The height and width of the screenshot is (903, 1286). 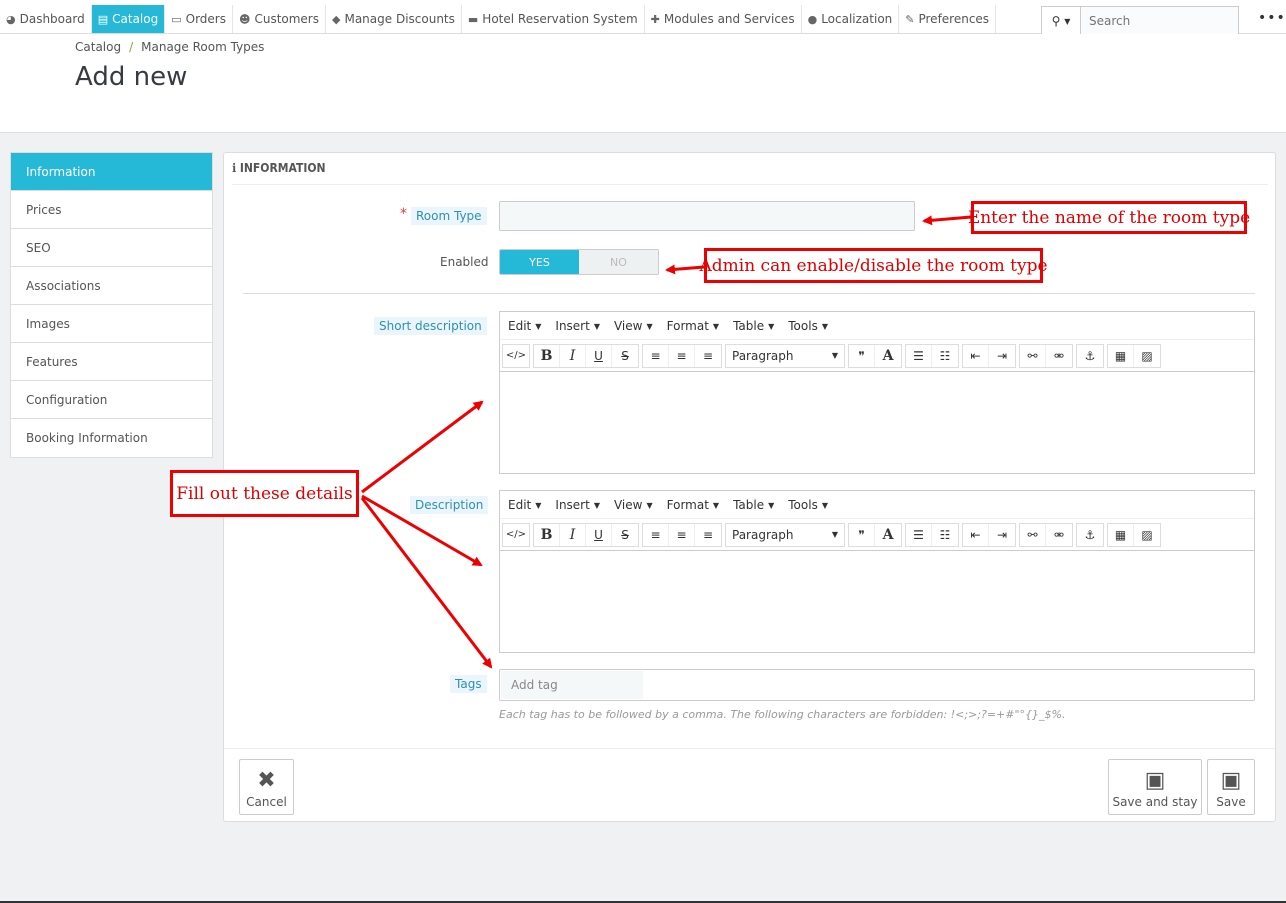 What do you see at coordinates (643, 83) in the screenshot?
I see `page-header: Catalog / Manage Room Types Add new` at bounding box center [643, 83].